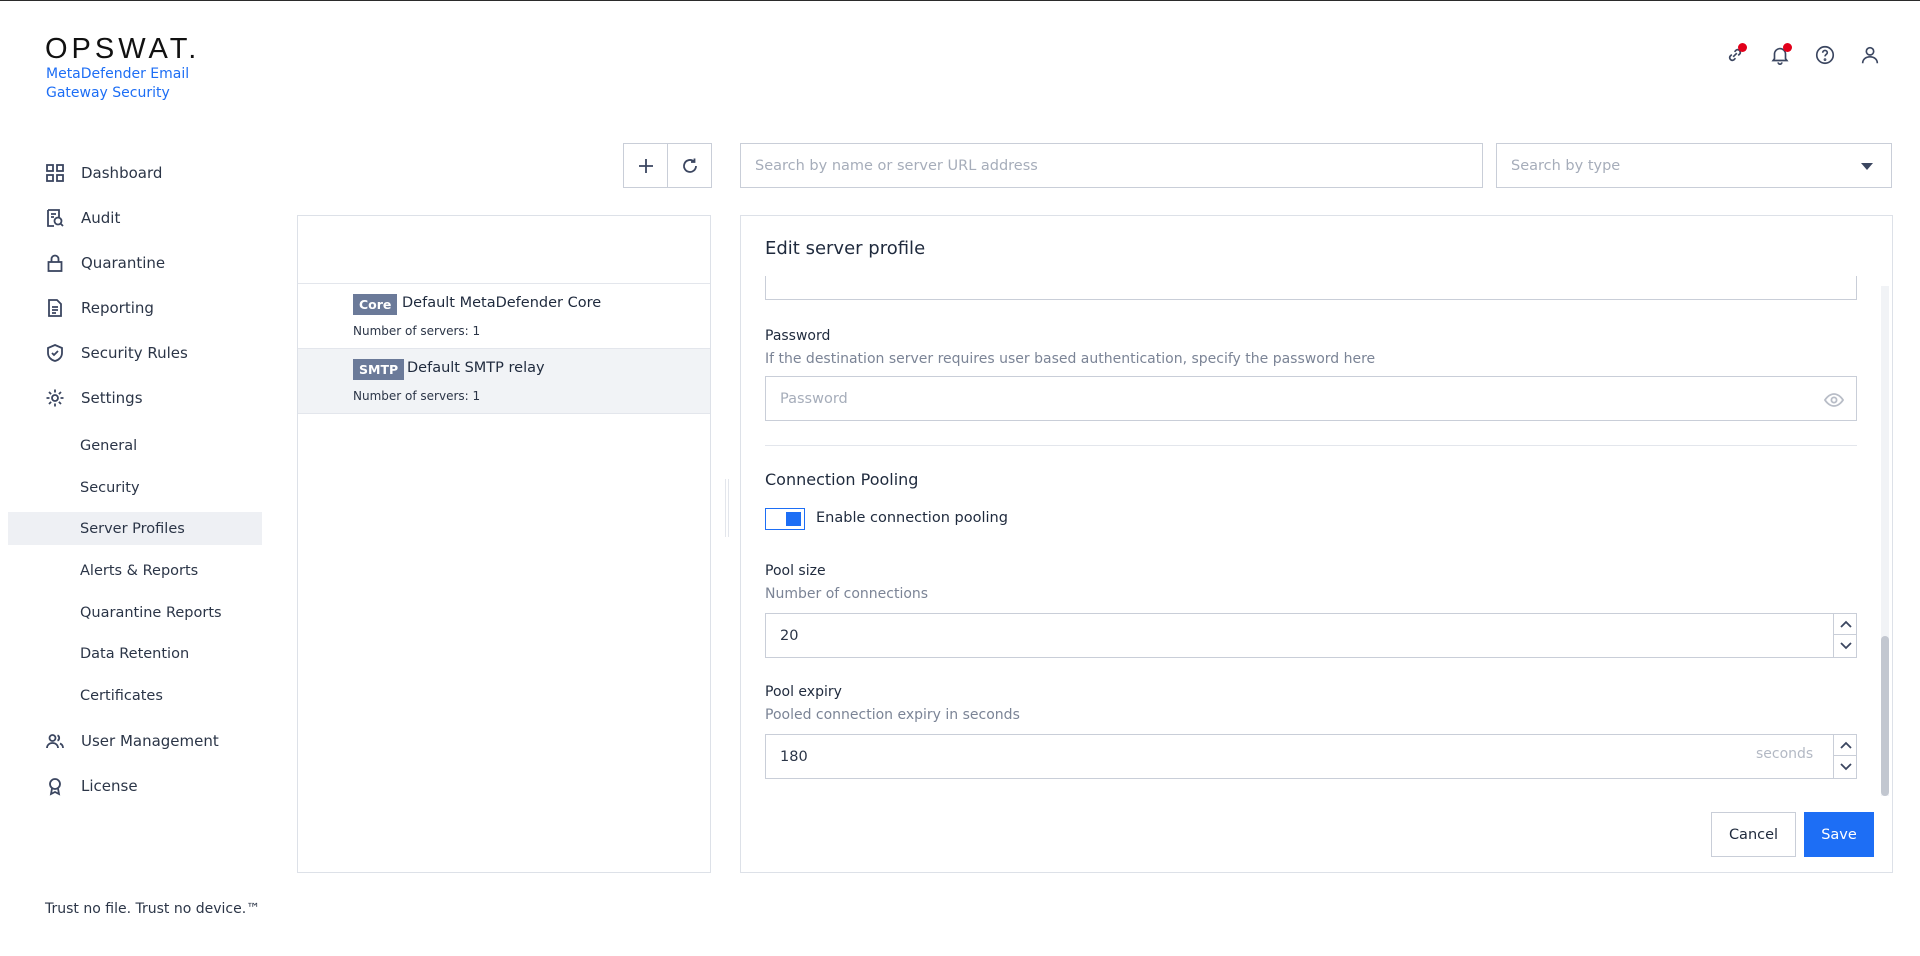 The height and width of the screenshot is (956, 1920). What do you see at coordinates (151, 612) in the screenshot?
I see `sidebar-subitem-label: Quarantine Reports` at bounding box center [151, 612].